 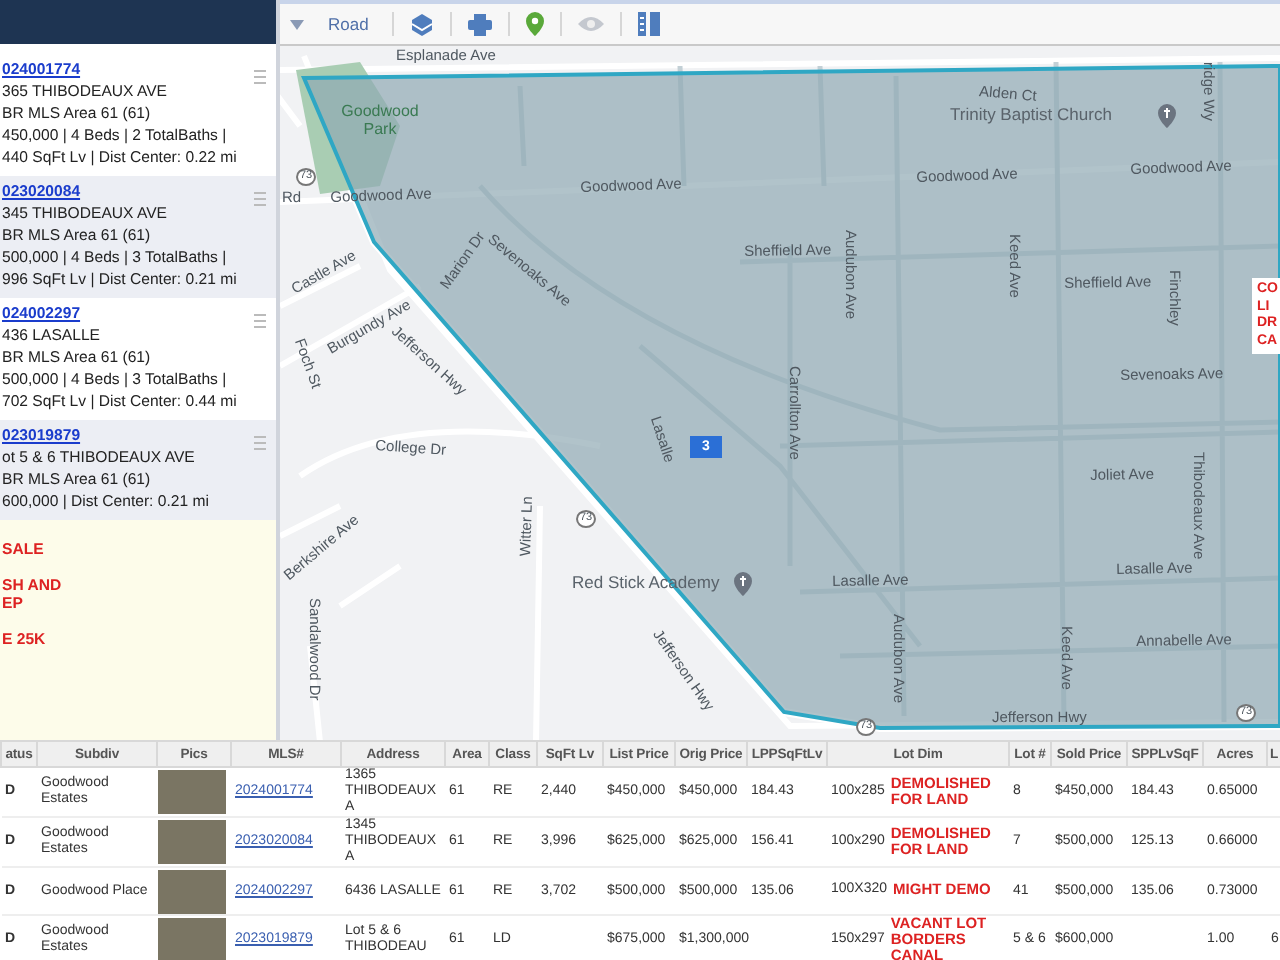 What do you see at coordinates (535, 24) in the screenshot?
I see `pin-icon` at bounding box center [535, 24].